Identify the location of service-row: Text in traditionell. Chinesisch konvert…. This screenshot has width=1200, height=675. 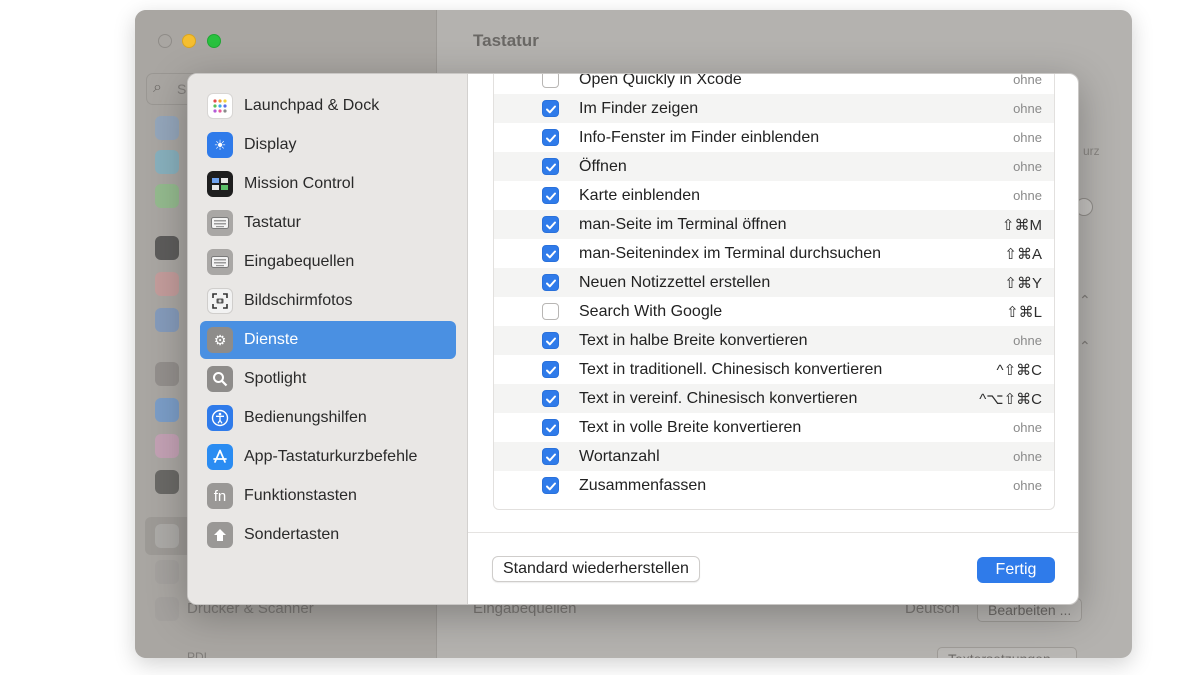
(774, 369).